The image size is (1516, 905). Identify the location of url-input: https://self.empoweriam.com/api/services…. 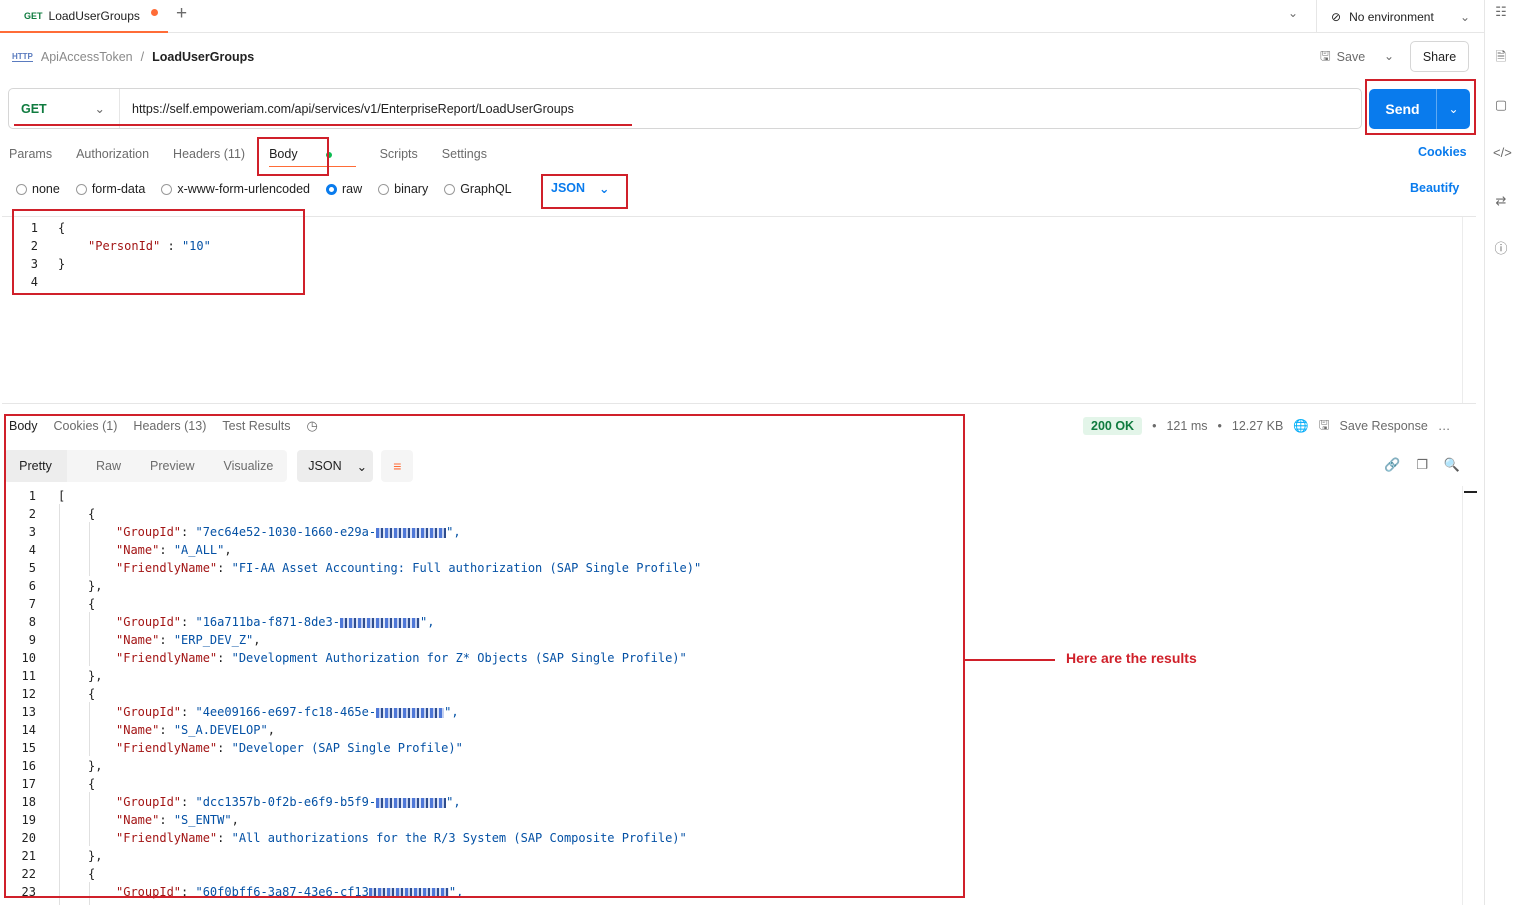
(347, 109).